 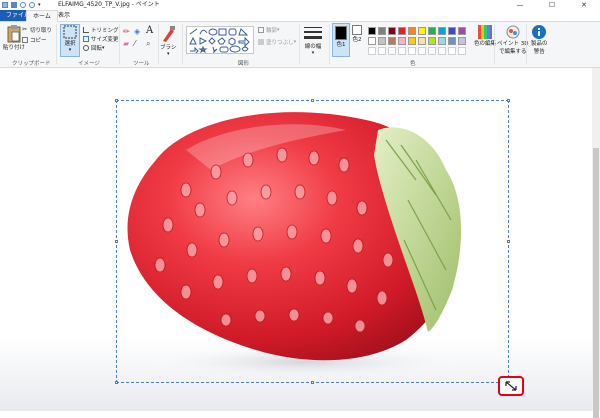 I want to click on edit-colors-label: 色の編集, so click(x=485, y=44).